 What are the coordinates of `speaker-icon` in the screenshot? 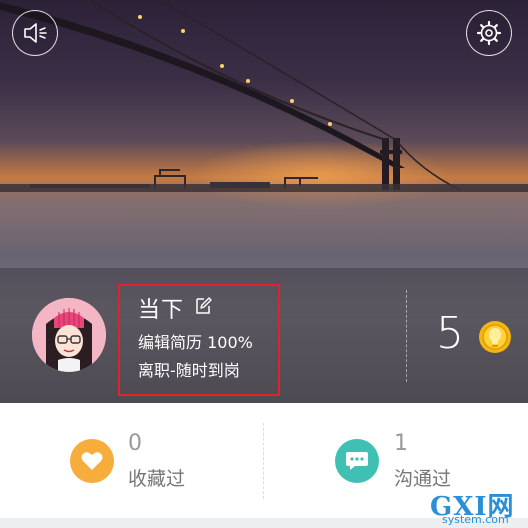 It's located at (35, 33).